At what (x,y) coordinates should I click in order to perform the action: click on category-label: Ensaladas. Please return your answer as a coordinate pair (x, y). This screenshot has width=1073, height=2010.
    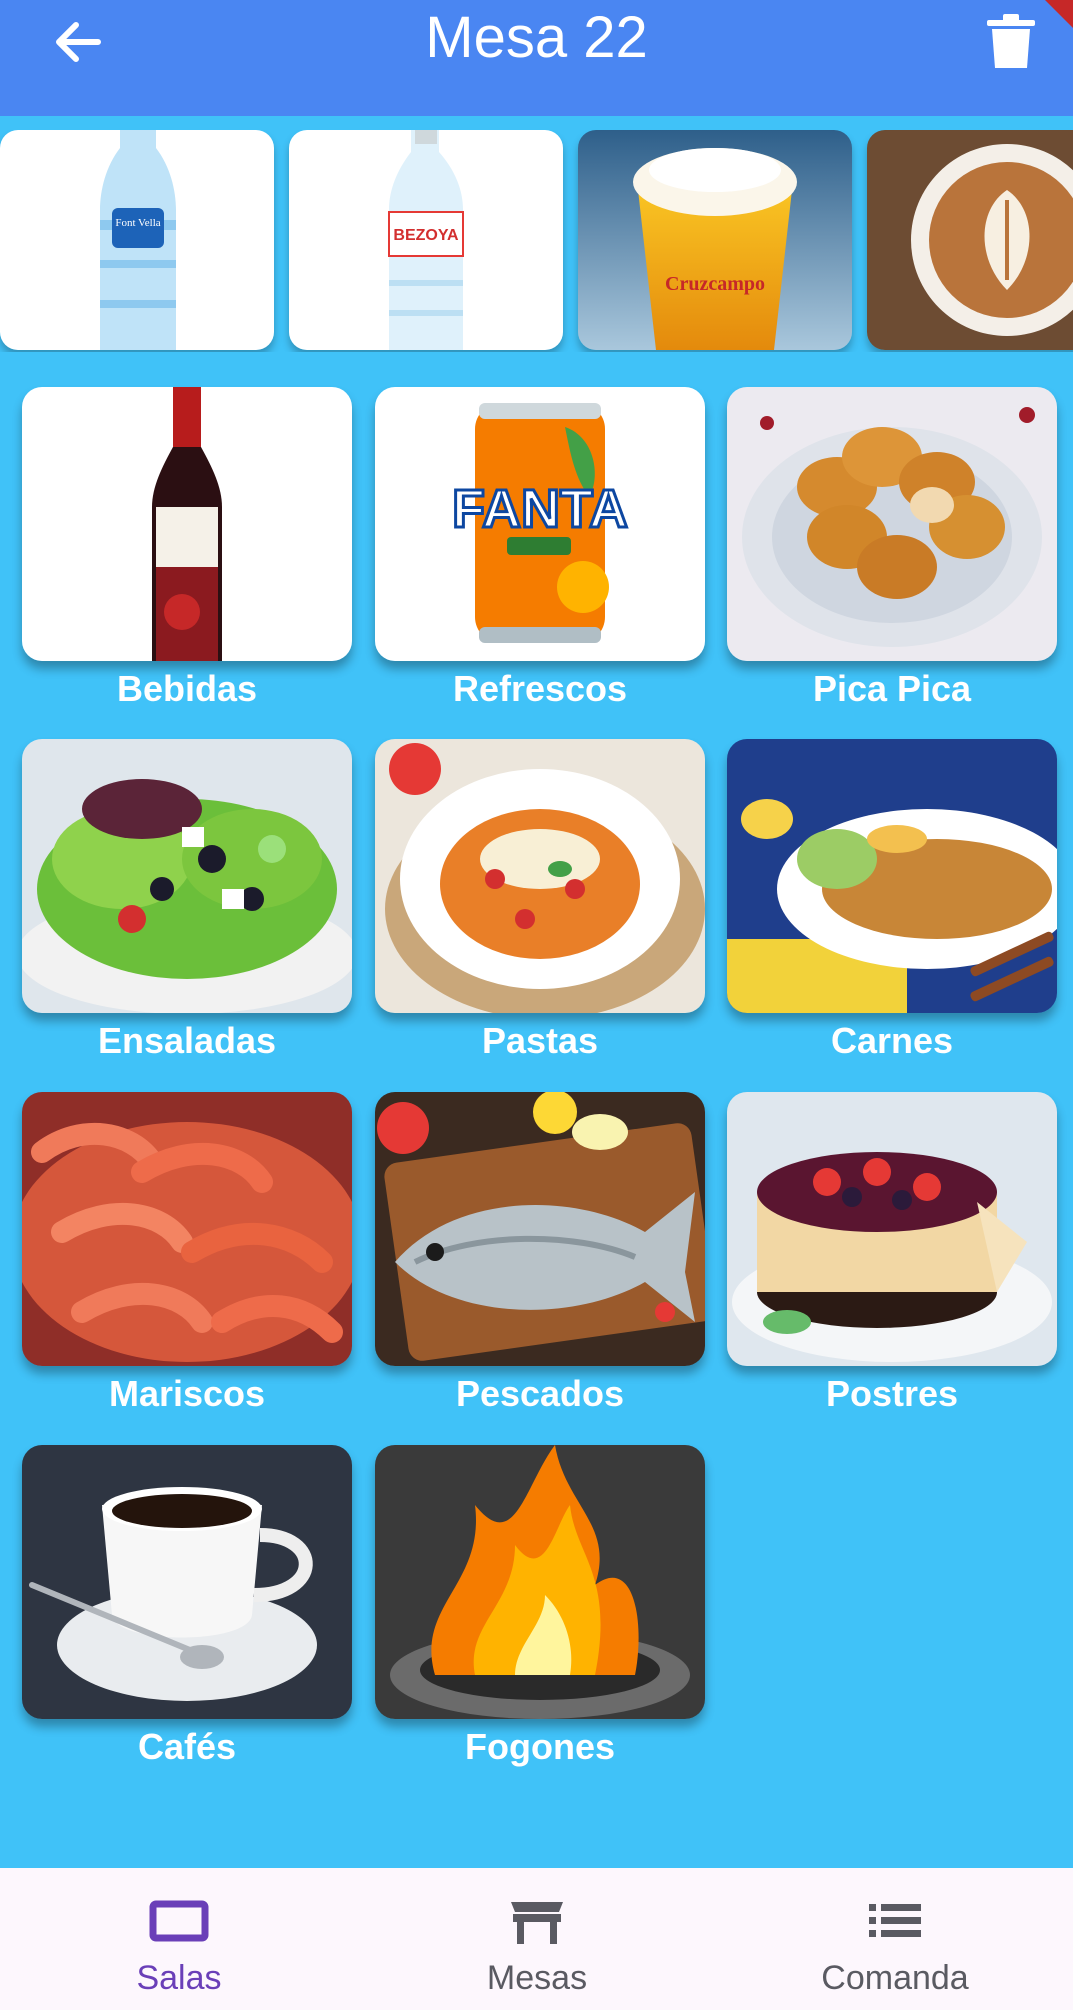
    Looking at the image, I should click on (187, 1040).